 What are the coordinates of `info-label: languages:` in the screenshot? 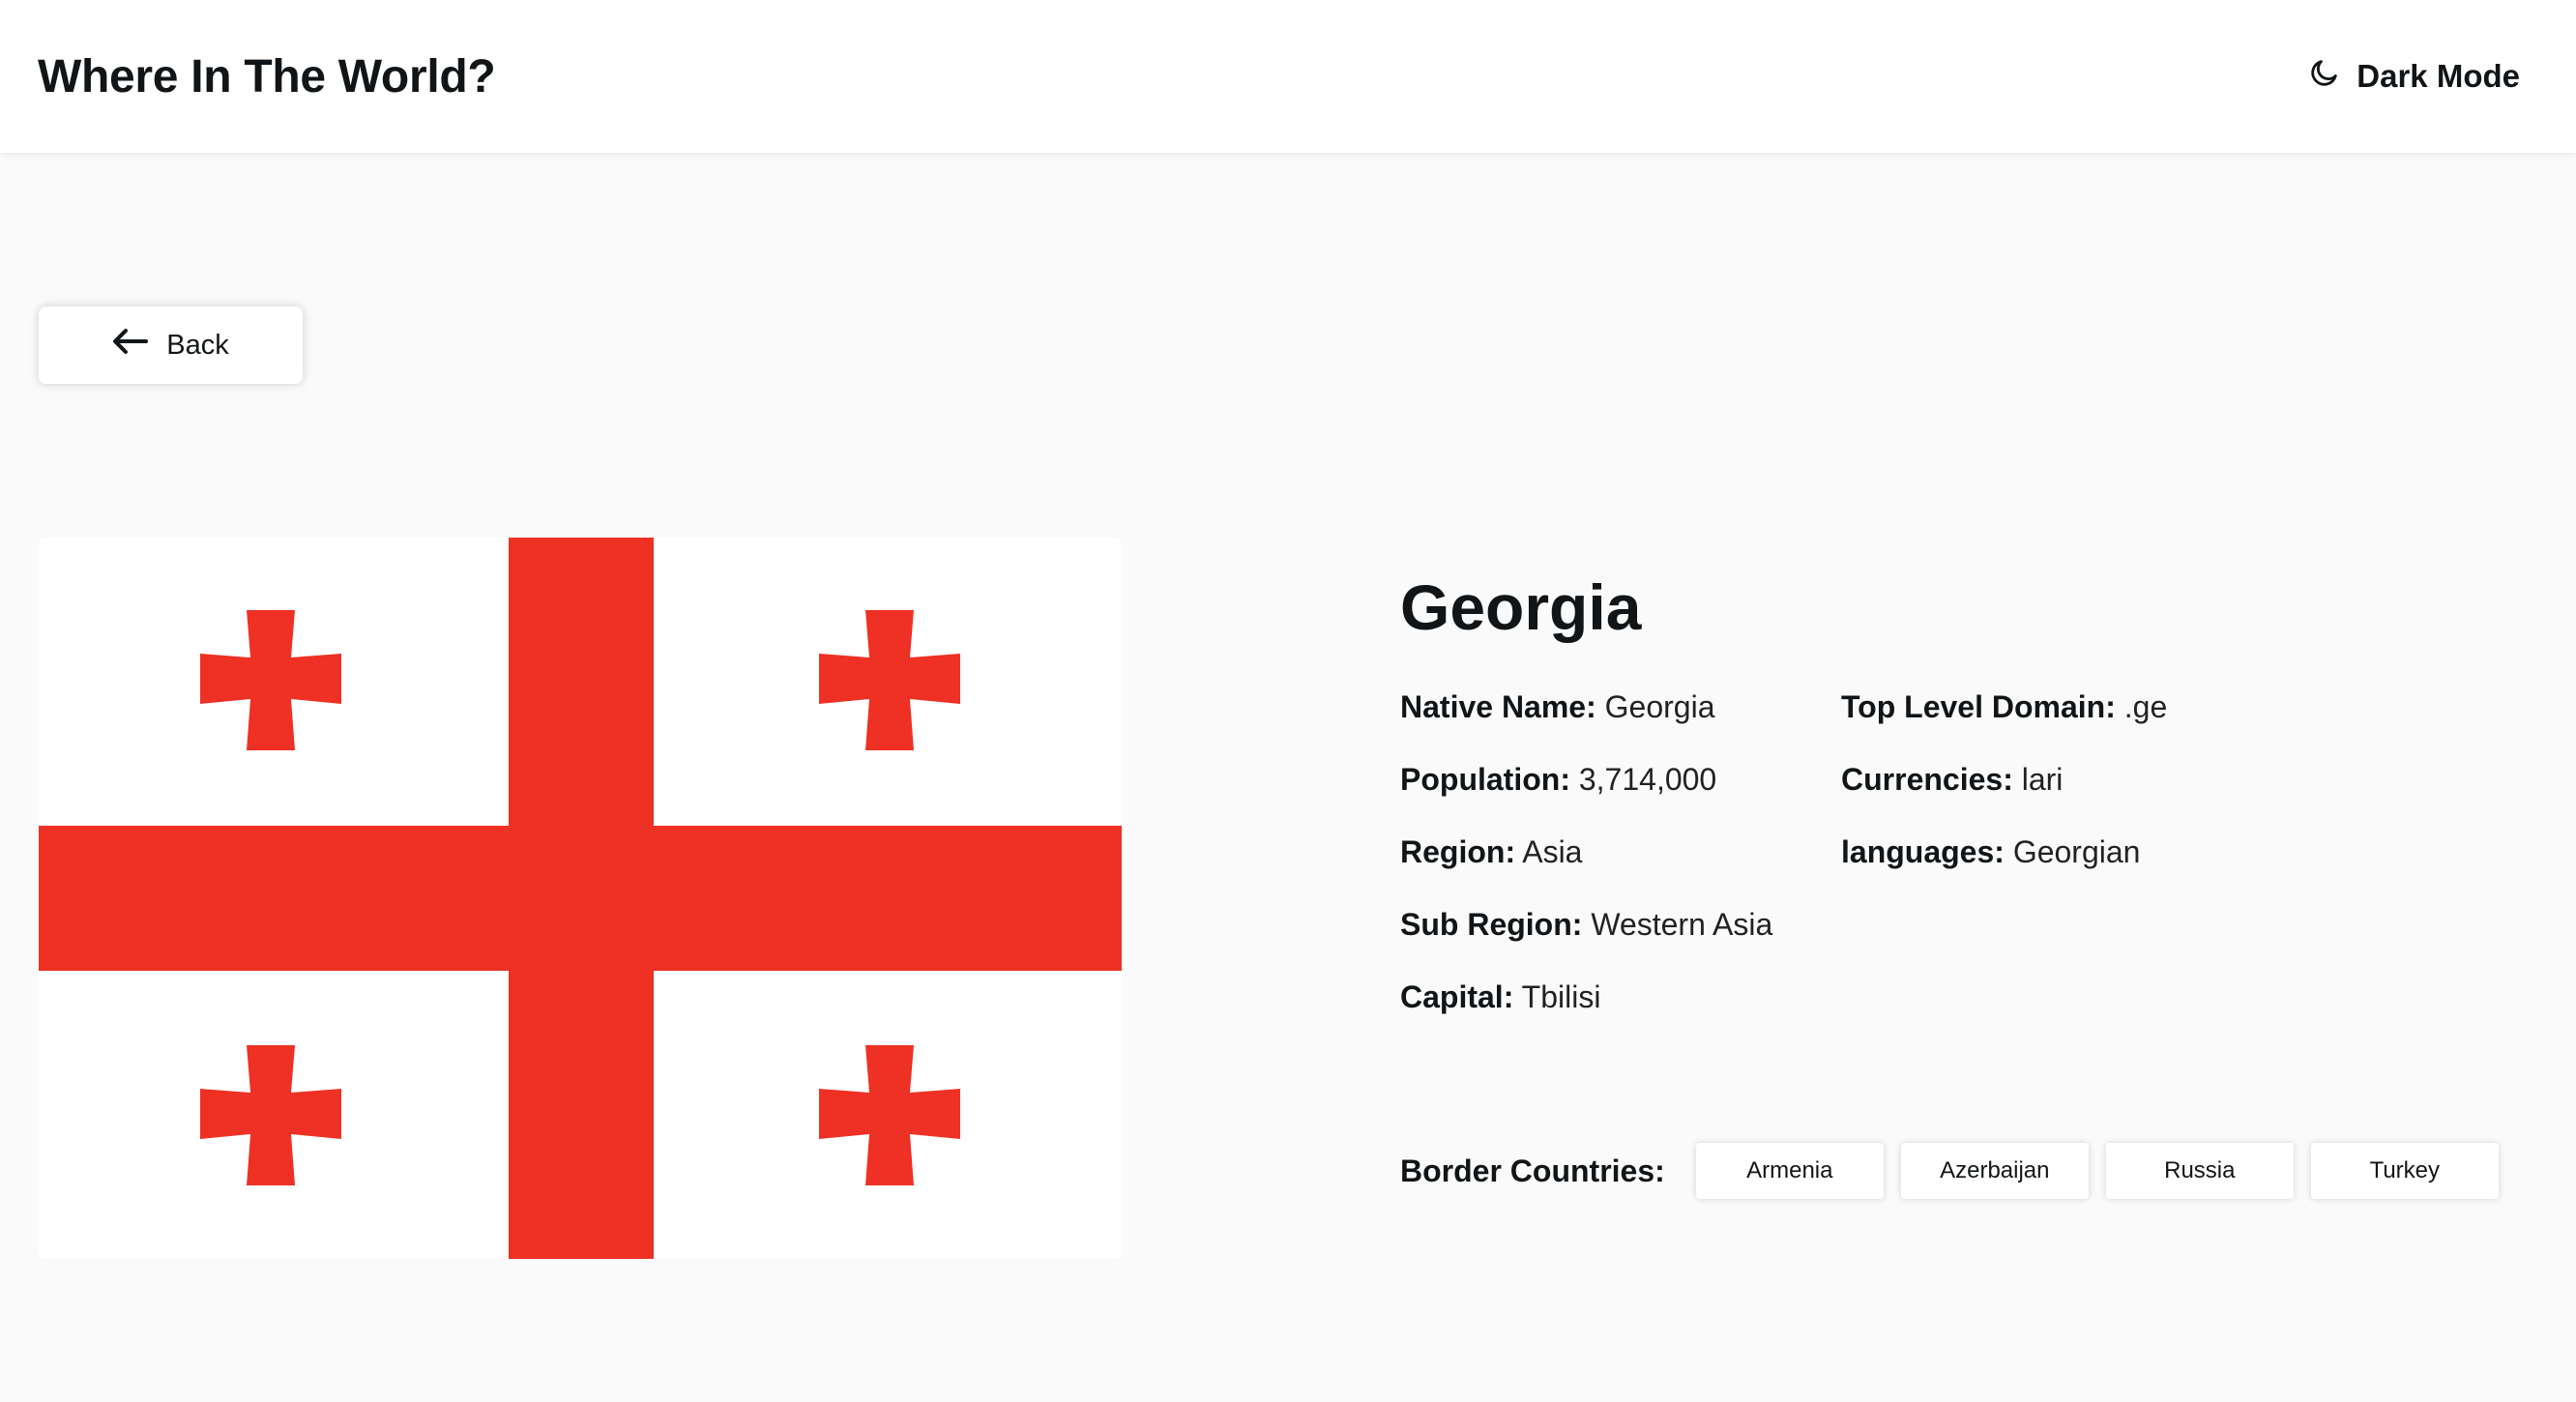 It's located at (1923, 851).